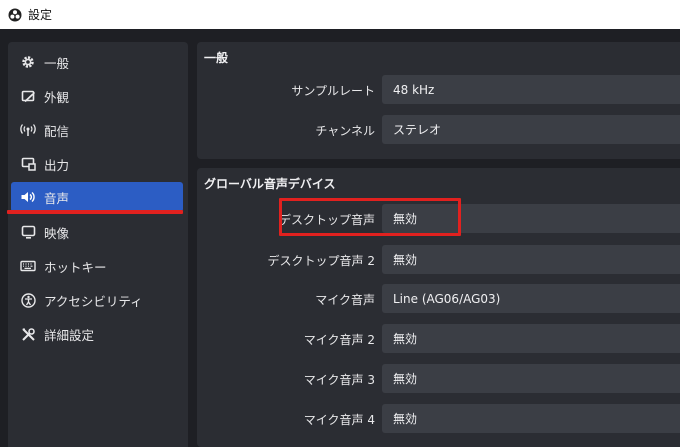 Image resolution: width=680 pixels, height=447 pixels. Describe the element at coordinates (339, 420) in the screenshot. I see `mic-audio-4-label: マイク音声 4` at that location.